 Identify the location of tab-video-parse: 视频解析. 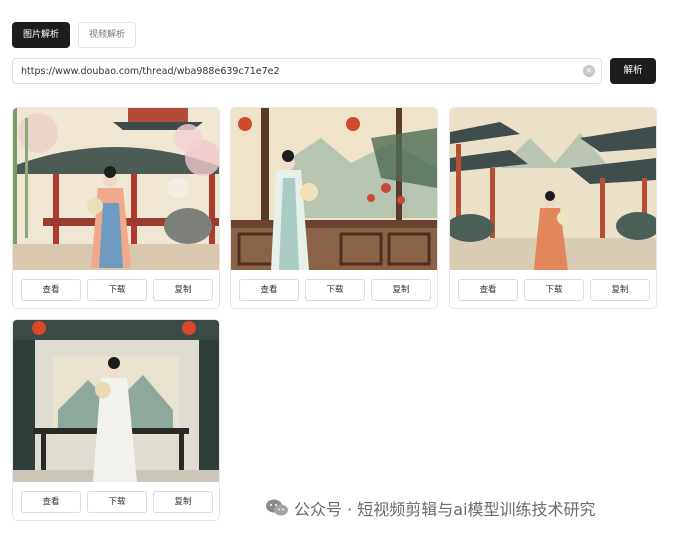
(107, 35).